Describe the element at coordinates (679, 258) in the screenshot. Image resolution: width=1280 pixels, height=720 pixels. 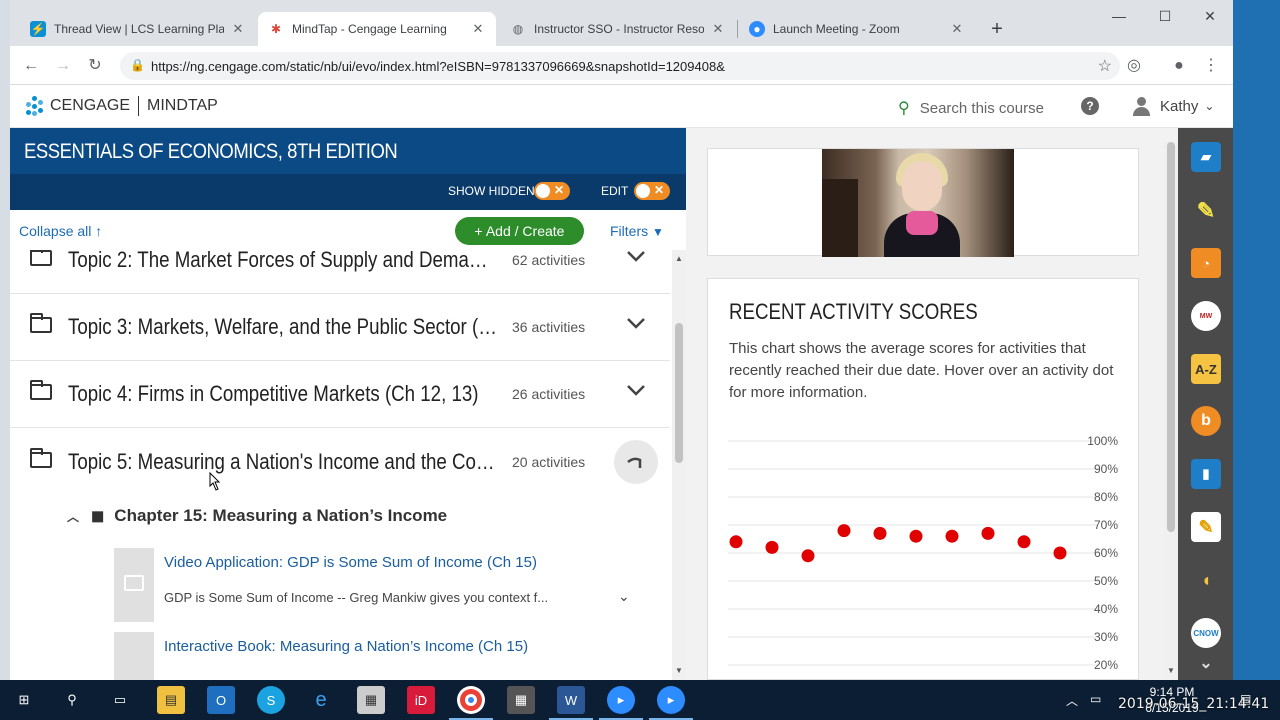
I see `scroll-up-arrow: ▲` at that location.